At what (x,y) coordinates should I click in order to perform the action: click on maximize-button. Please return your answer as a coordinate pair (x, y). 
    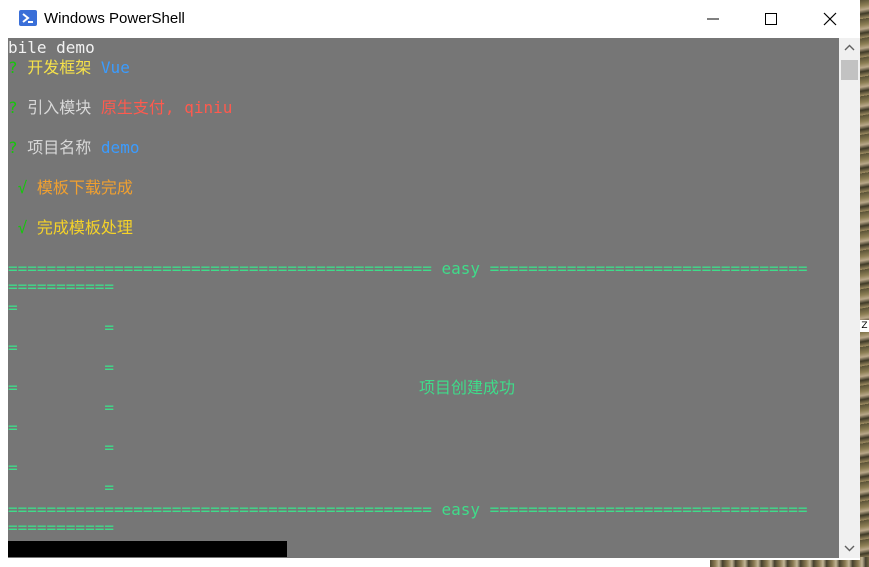
    Looking at the image, I should click on (771, 19).